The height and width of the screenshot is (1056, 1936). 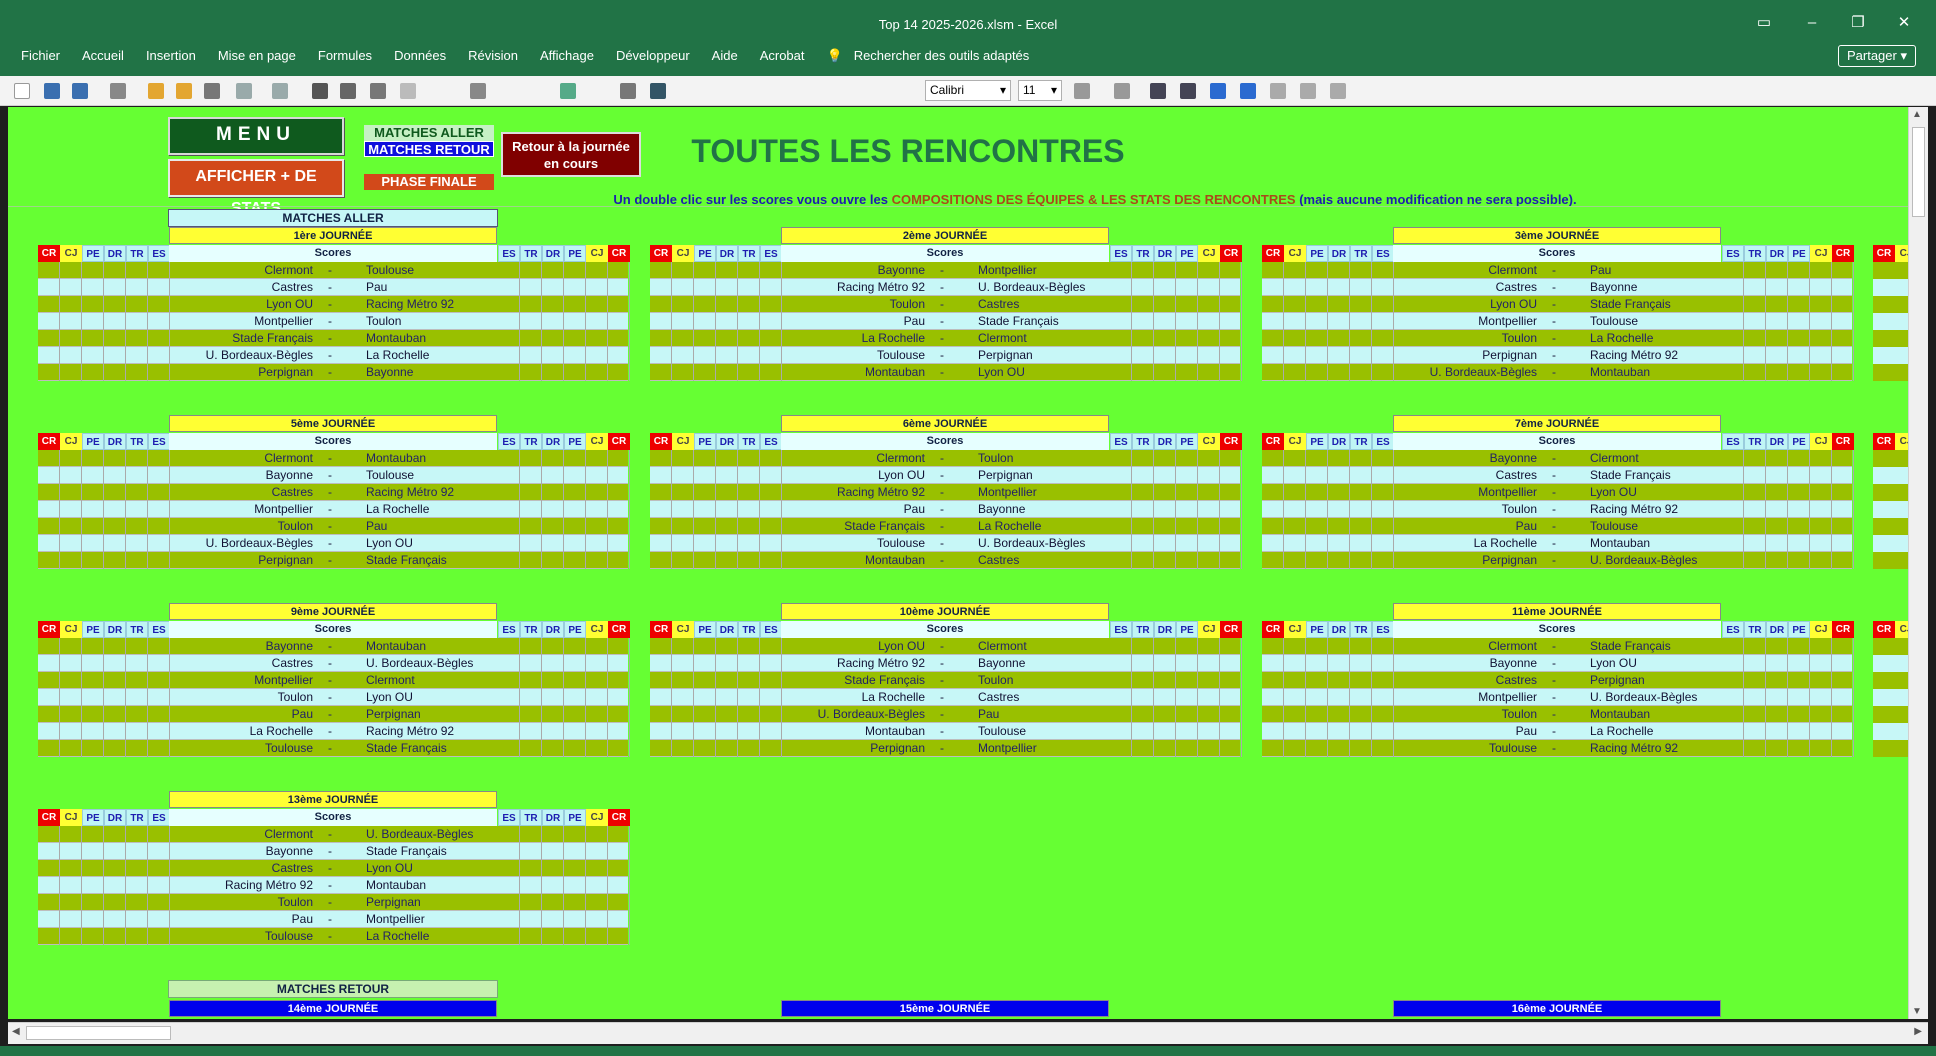 What do you see at coordinates (103, 56) in the screenshot?
I see `menu-item-1: Accueil` at bounding box center [103, 56].